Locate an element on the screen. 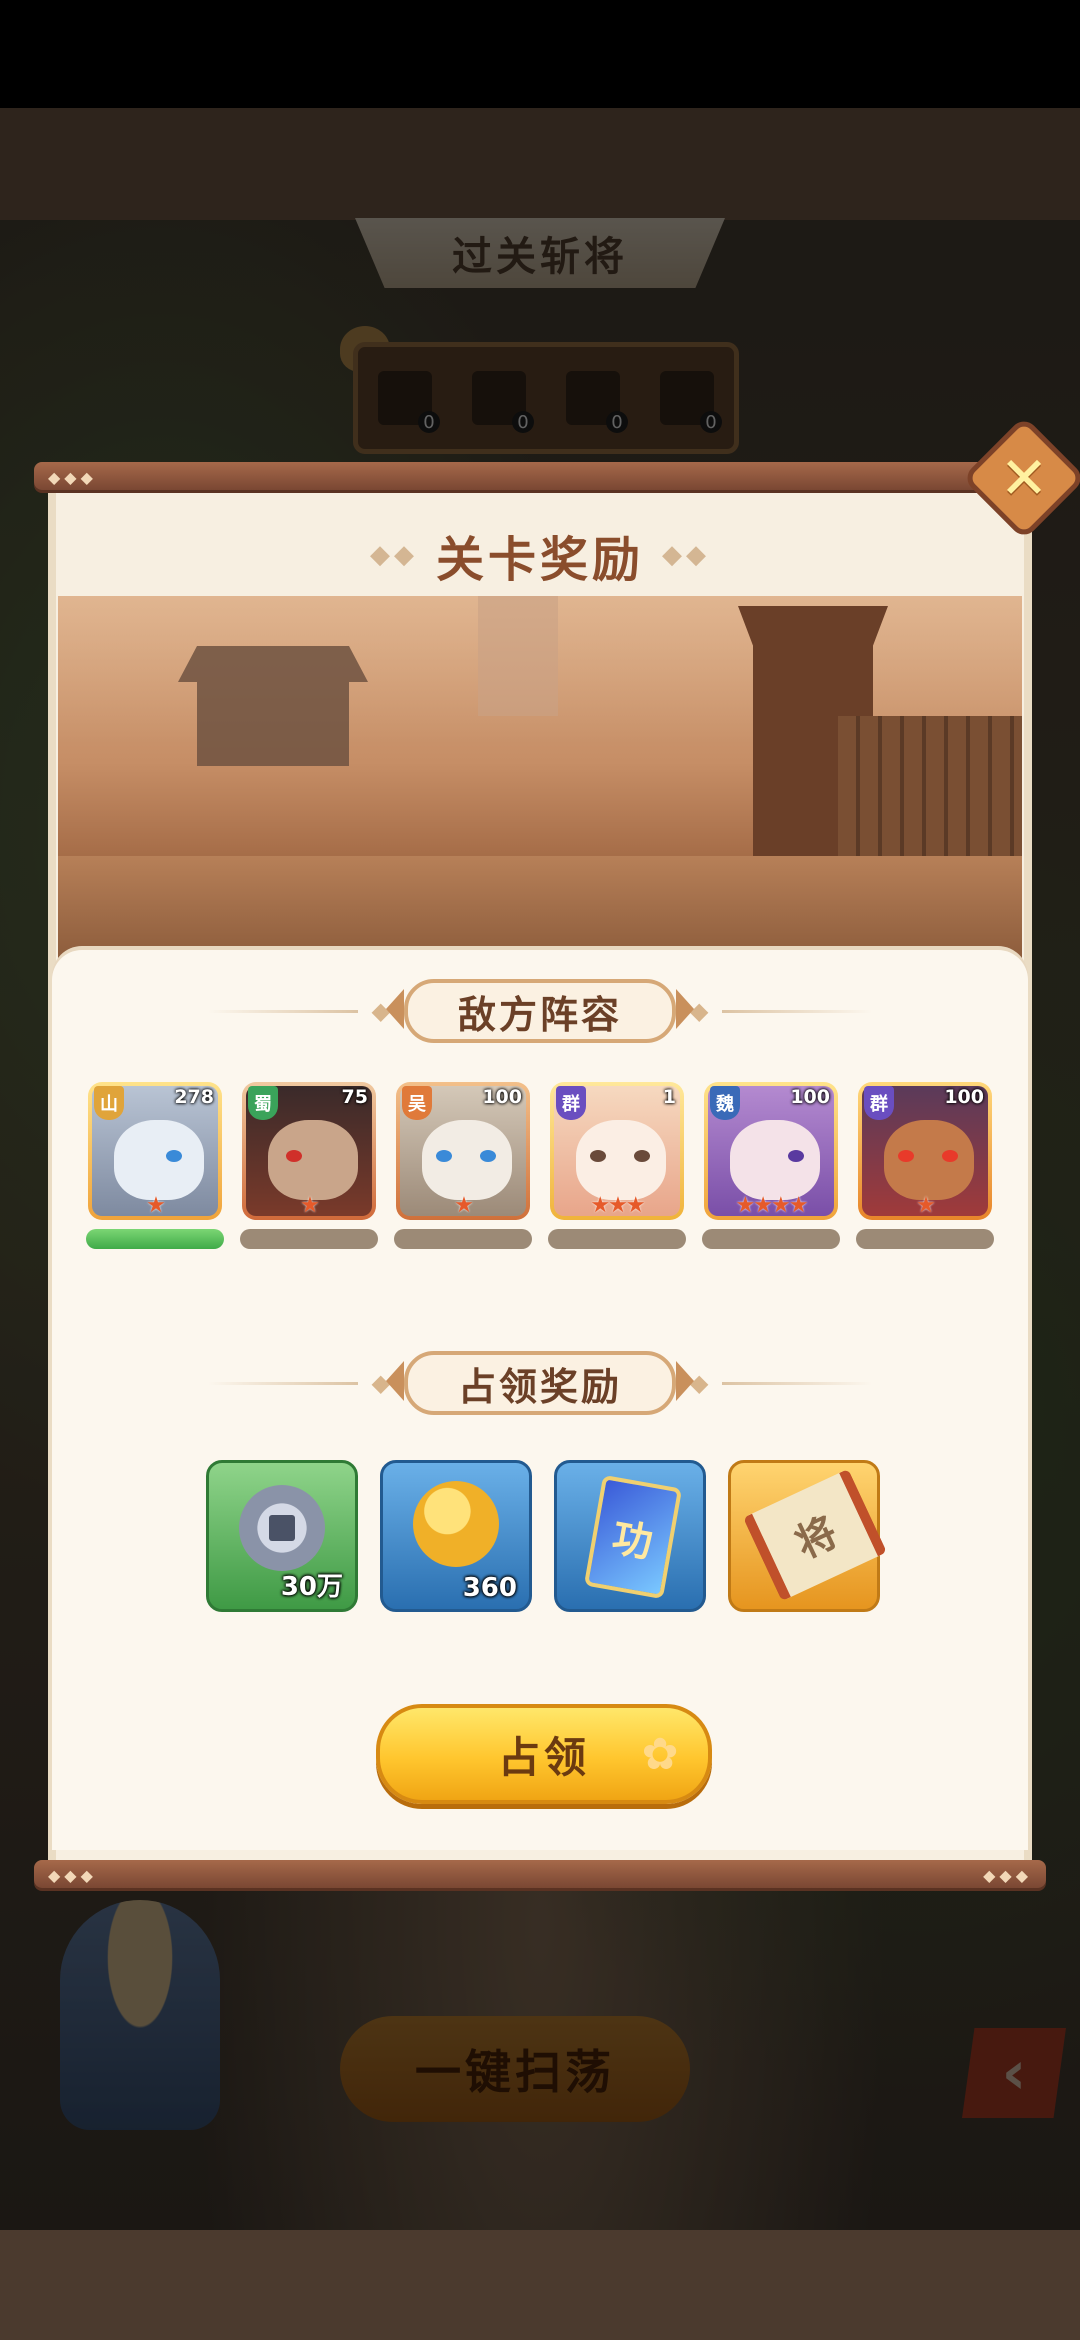  reward-copper-coin: 30万 is located at coordinates (282, 1536).